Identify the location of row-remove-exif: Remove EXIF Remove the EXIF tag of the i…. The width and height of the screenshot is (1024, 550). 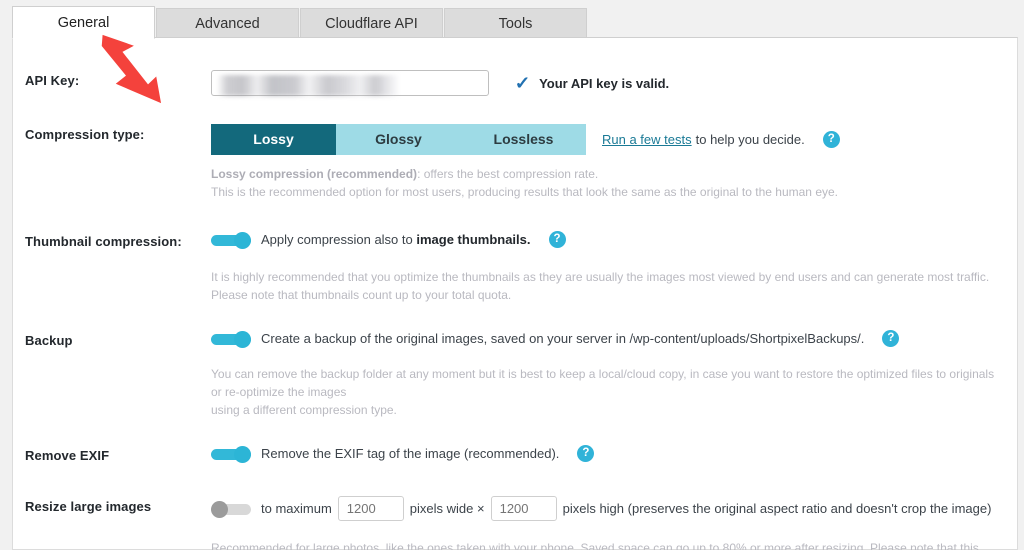
(515, 454).